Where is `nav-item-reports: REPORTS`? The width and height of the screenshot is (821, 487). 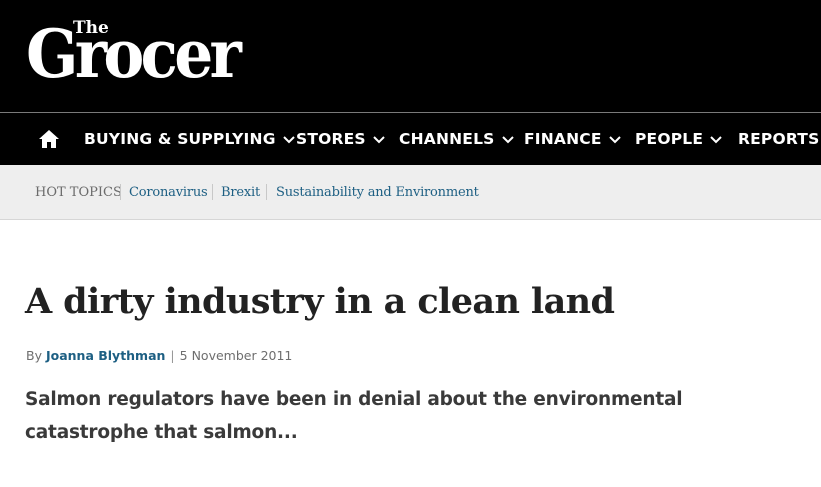 nav-item-reports: REPORTS is located at coordinates (779, 139).